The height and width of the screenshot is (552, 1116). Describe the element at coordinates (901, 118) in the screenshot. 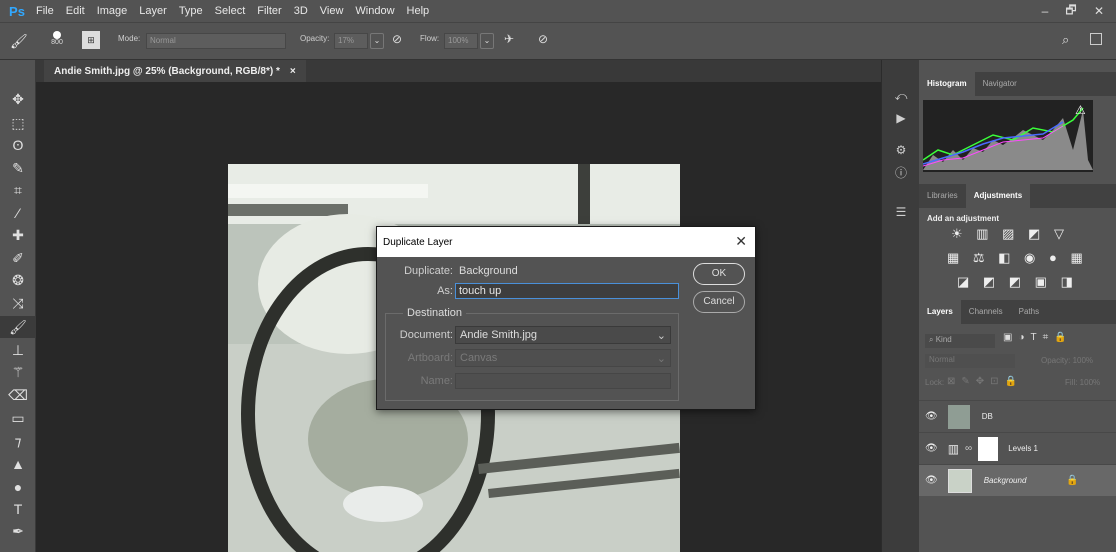

I see `actions-play-icon: ▶` at that location.